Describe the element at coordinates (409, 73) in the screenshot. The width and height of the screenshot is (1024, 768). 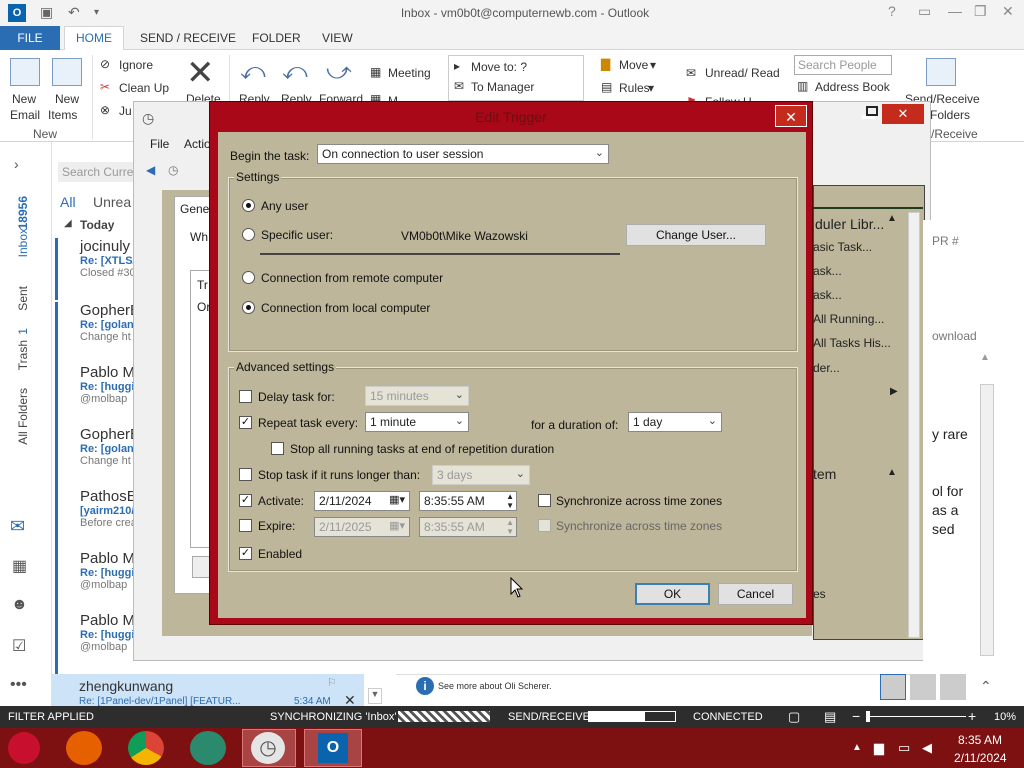
I see `meeting-button: Meeting` at that location.